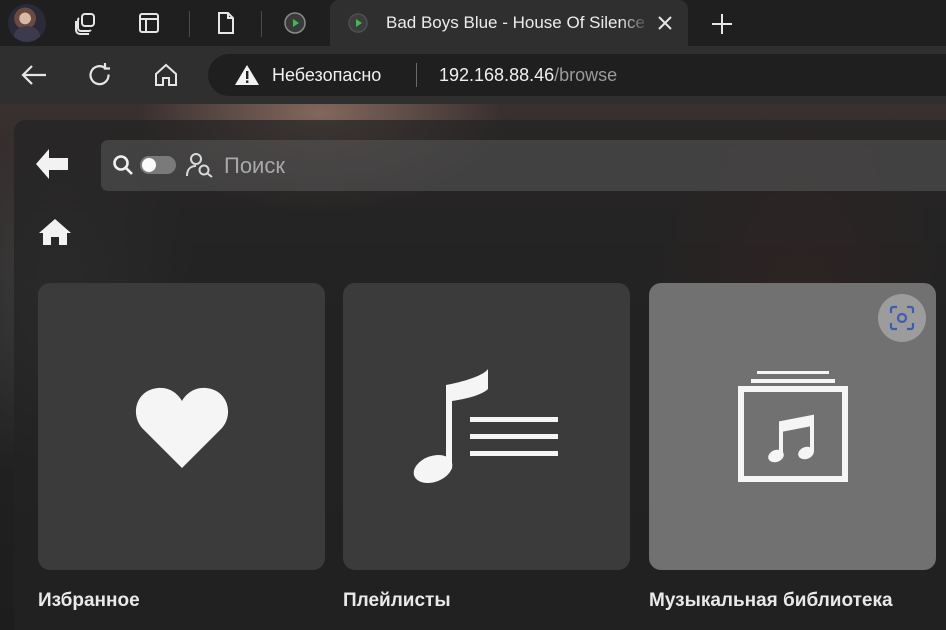  Describe the element at coordinates (358, 23) in the screenshot. I see `play-favicon-icon` at that location.